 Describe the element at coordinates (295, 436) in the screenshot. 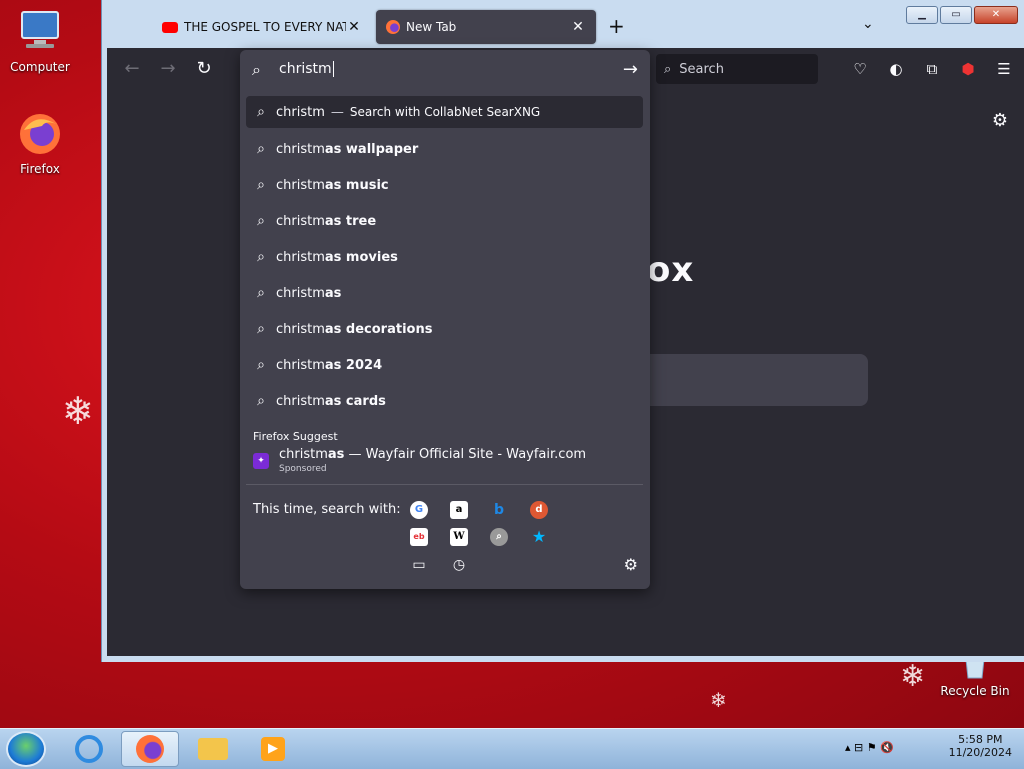

I see `firefox-suggest-heading: Firefox Suggest` at that location.